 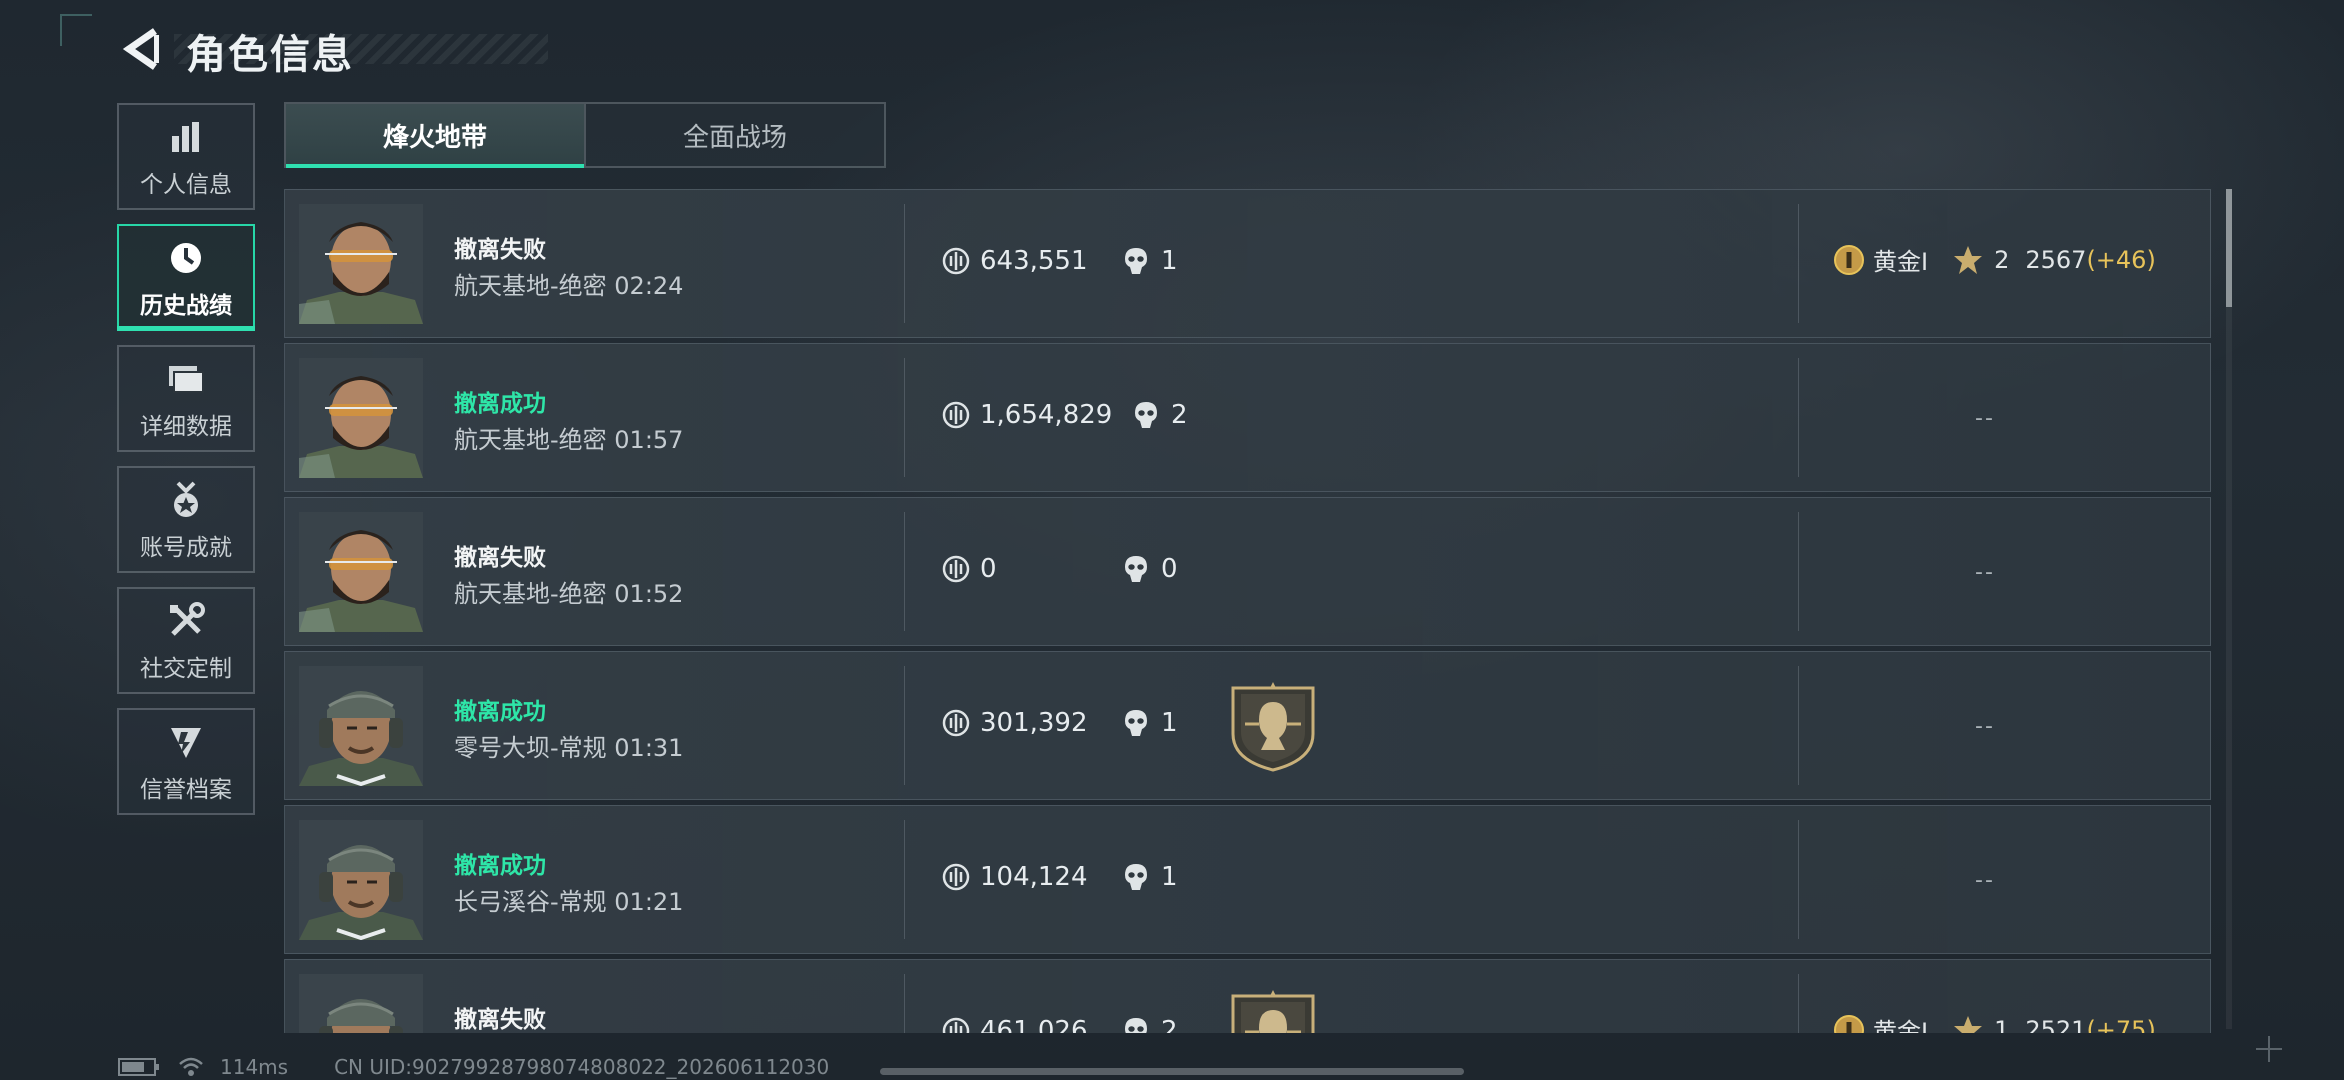 I want to click on sidebar-item-personal-info: 个人信息, so click(x=186, y=156).